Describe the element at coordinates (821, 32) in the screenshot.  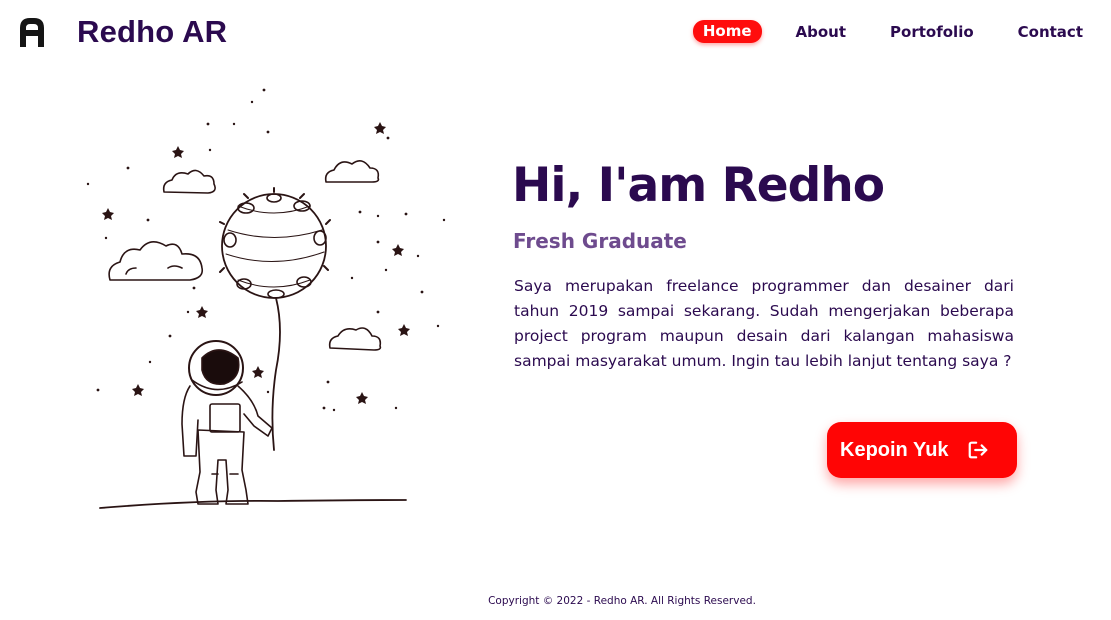
I see `nav-about: About` at that location.